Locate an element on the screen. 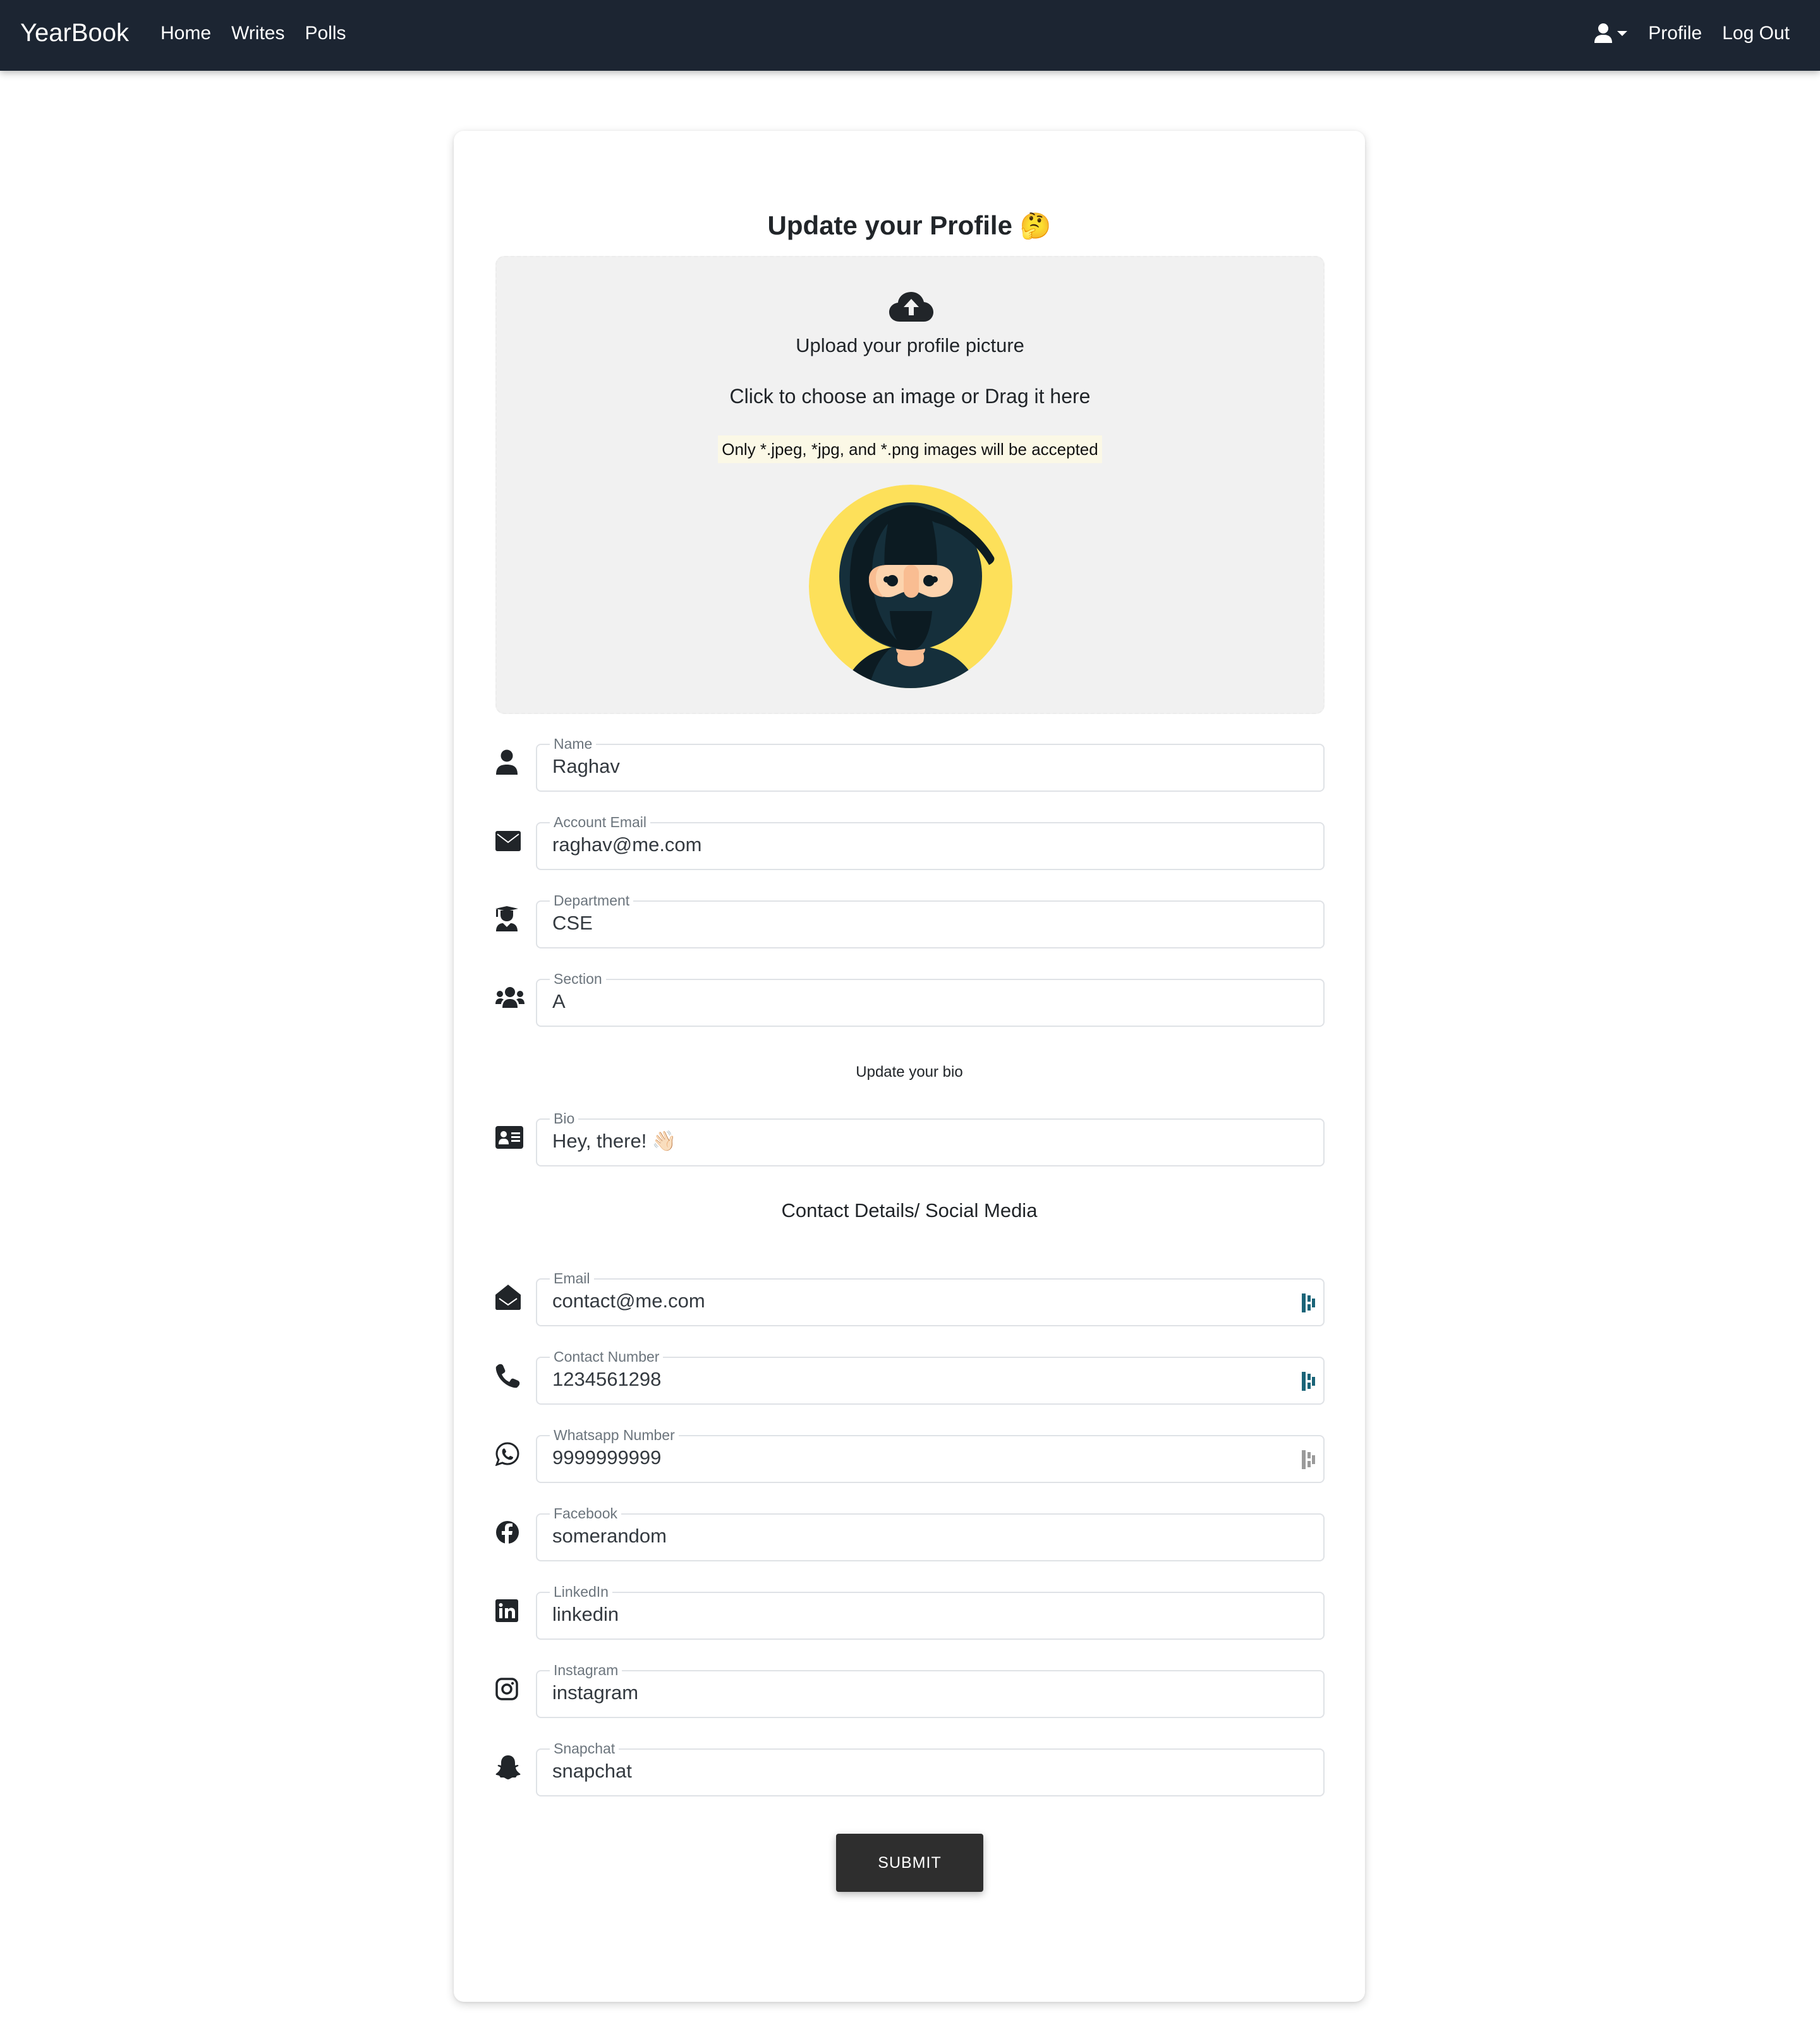 This screenshot has width=1820, height=2041. linkedin-field: LinkedIn linkedin is located at coordinates (930, 1612).